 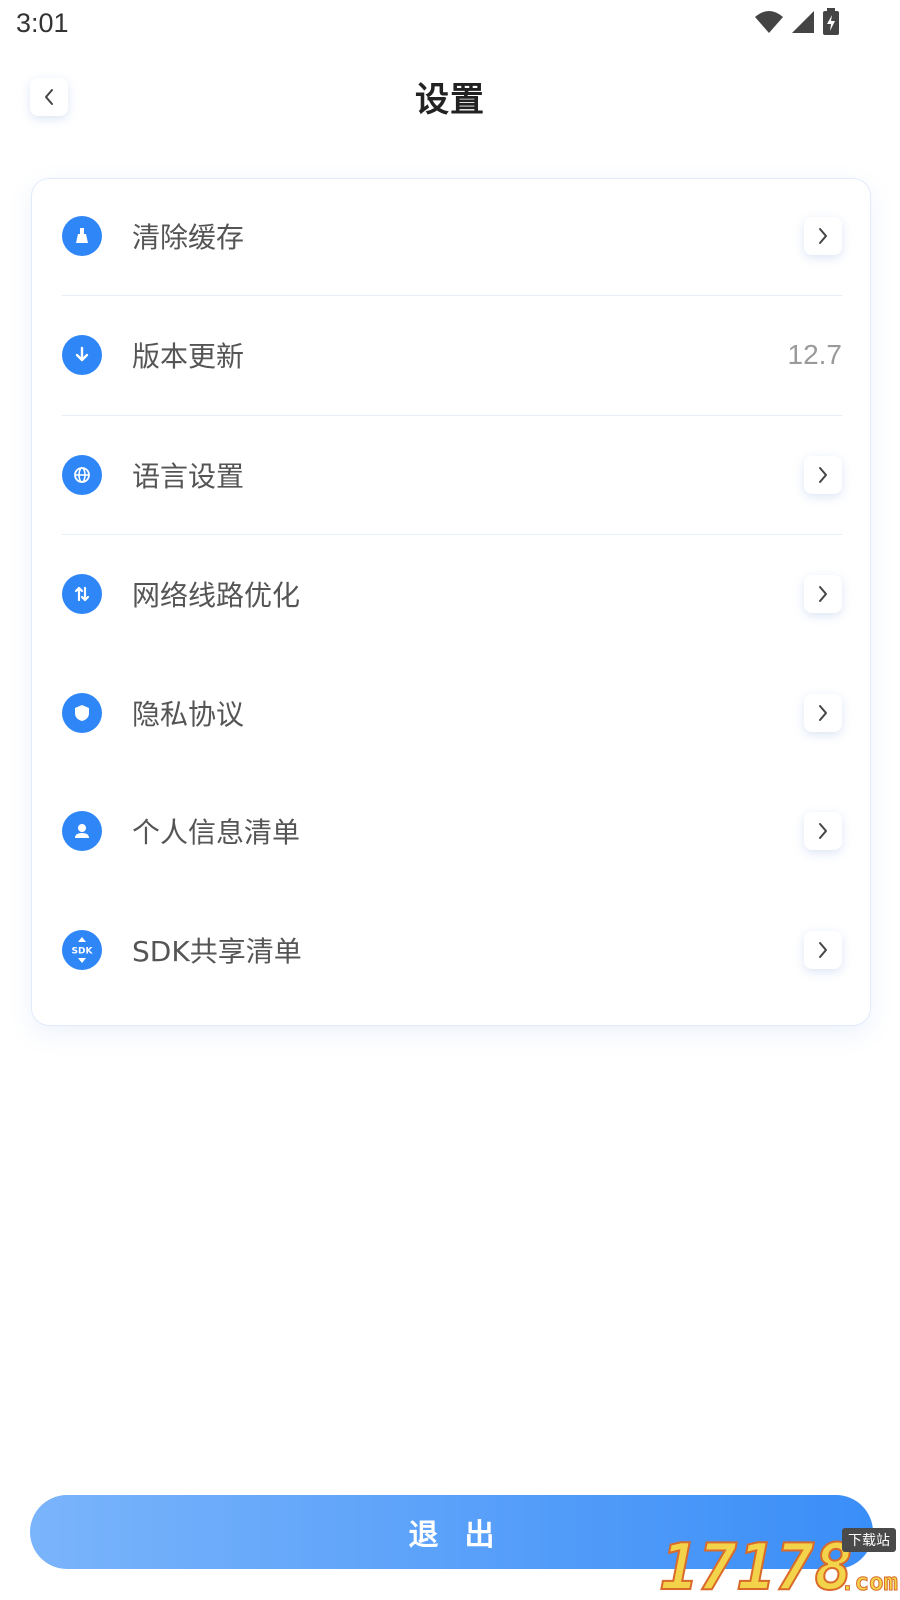 I want to click on globe-icon, so click(x=82, y=475).